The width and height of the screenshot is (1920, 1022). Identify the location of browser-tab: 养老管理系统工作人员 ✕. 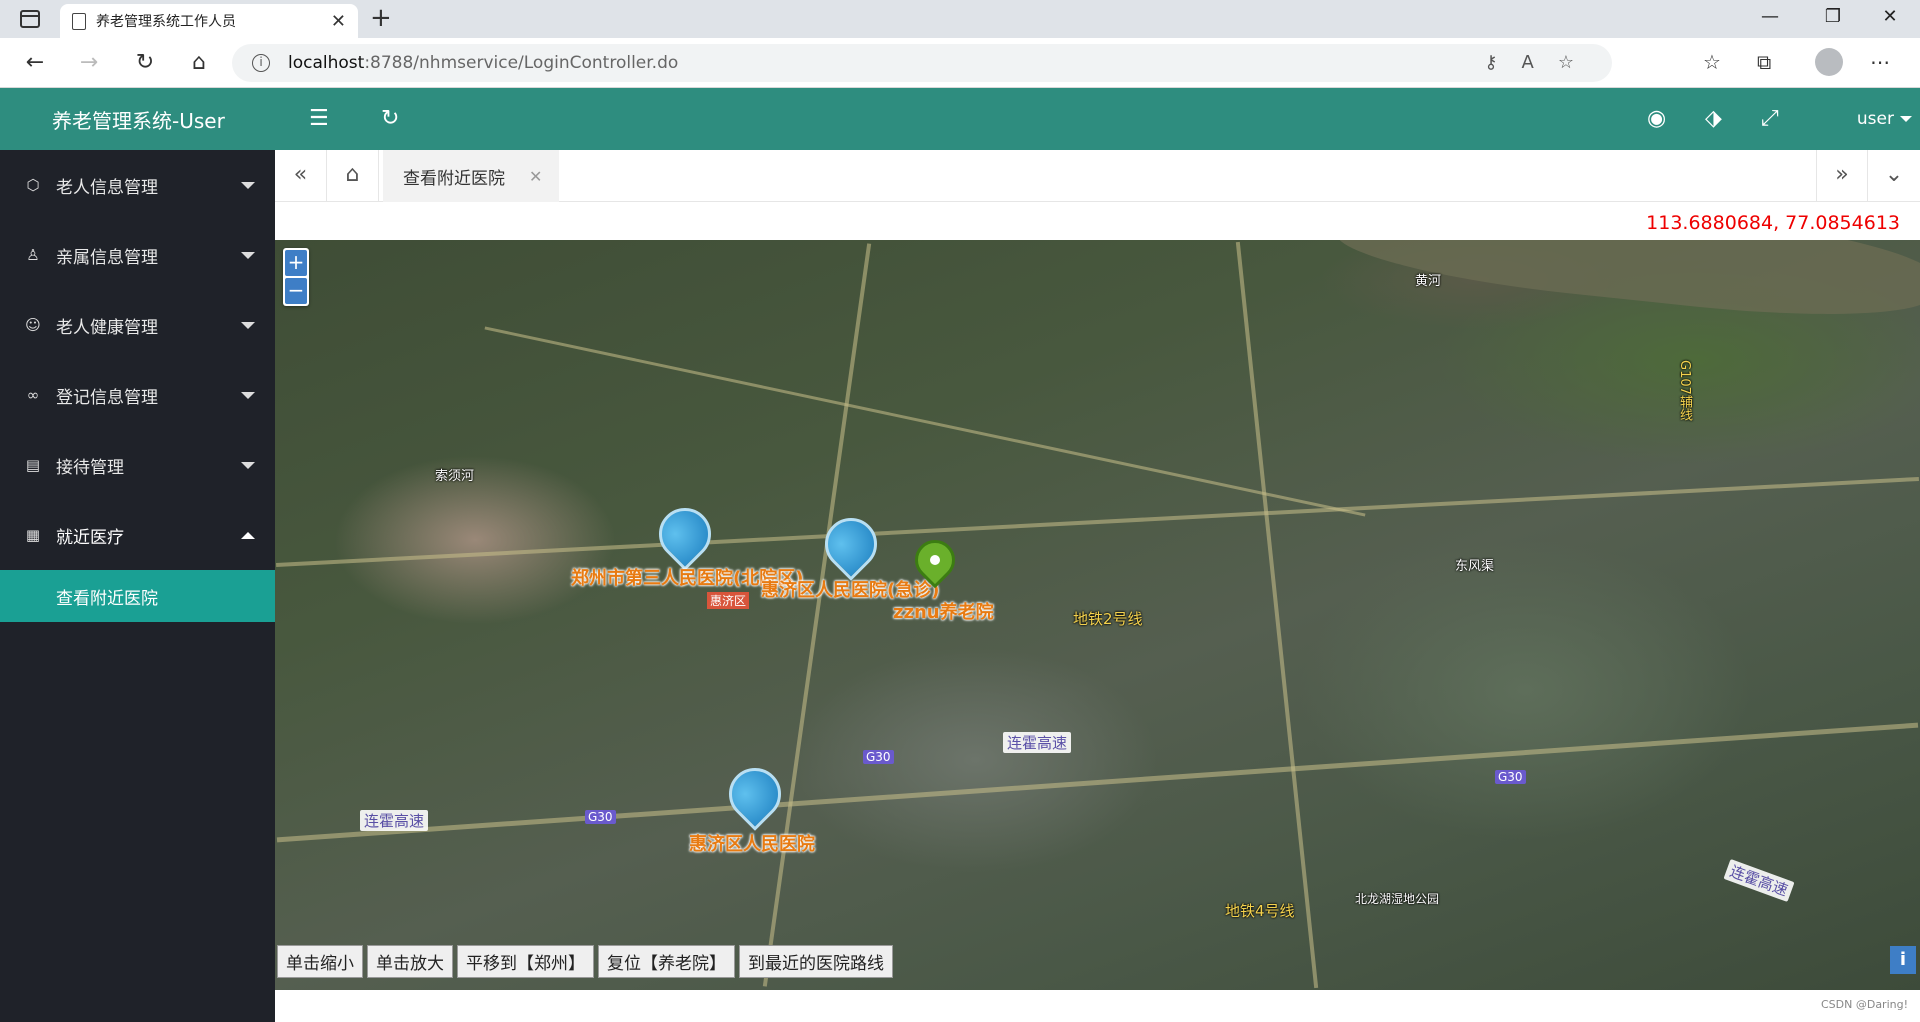
(209, 21).